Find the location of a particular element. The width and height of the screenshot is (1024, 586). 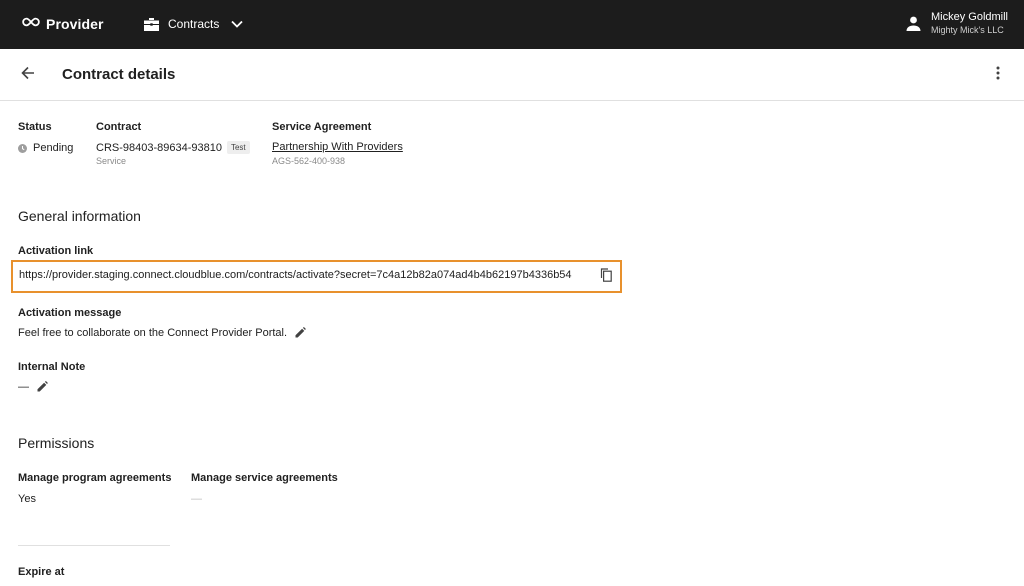

more-actions-button is located at coordinates (998, 75).